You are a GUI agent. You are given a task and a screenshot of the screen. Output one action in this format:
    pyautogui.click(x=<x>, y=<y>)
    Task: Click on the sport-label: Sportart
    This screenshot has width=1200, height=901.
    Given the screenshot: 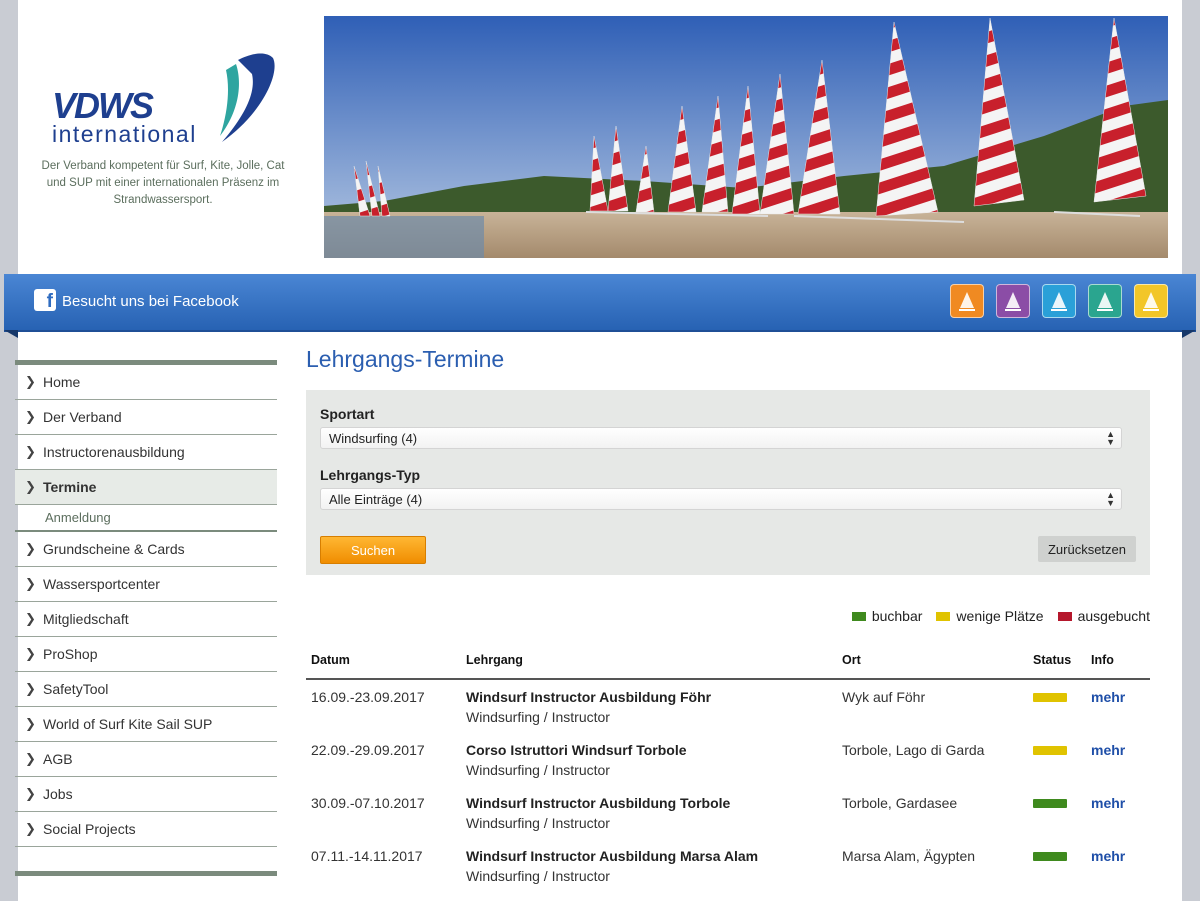 What is the action you would take?
    pyautogui.click(x=347, y=414)
    